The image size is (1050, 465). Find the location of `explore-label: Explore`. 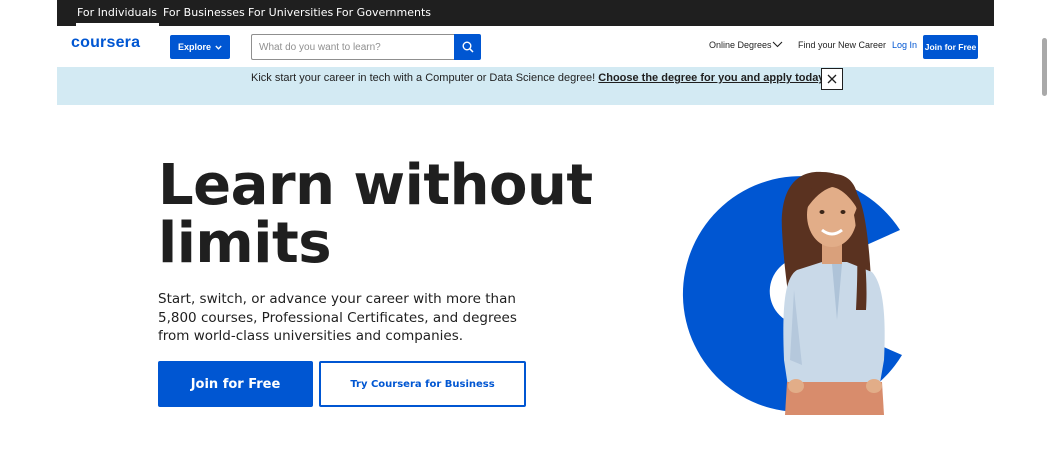

explore-label: Explore is located at coordinates (194, 47).